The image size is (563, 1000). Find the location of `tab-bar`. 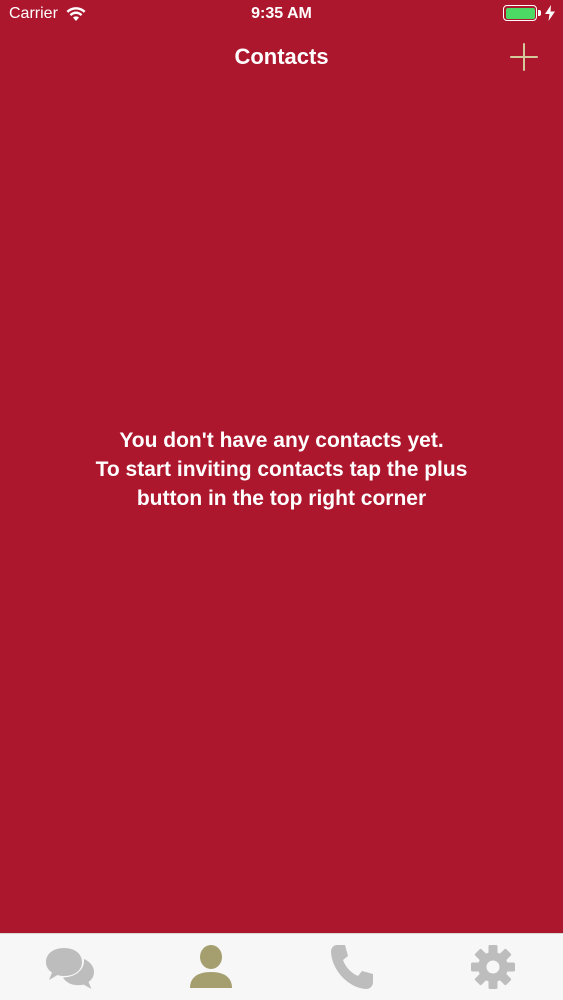

tab-bar is located at coordinates (281, 966).